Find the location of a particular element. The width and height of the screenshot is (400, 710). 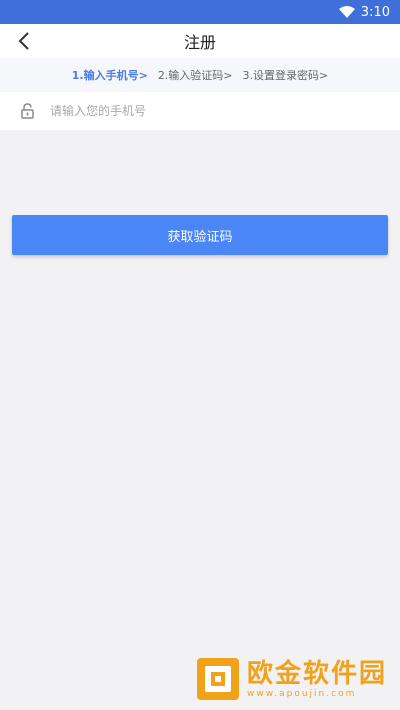

back-button is located at coordinates (24, 41).